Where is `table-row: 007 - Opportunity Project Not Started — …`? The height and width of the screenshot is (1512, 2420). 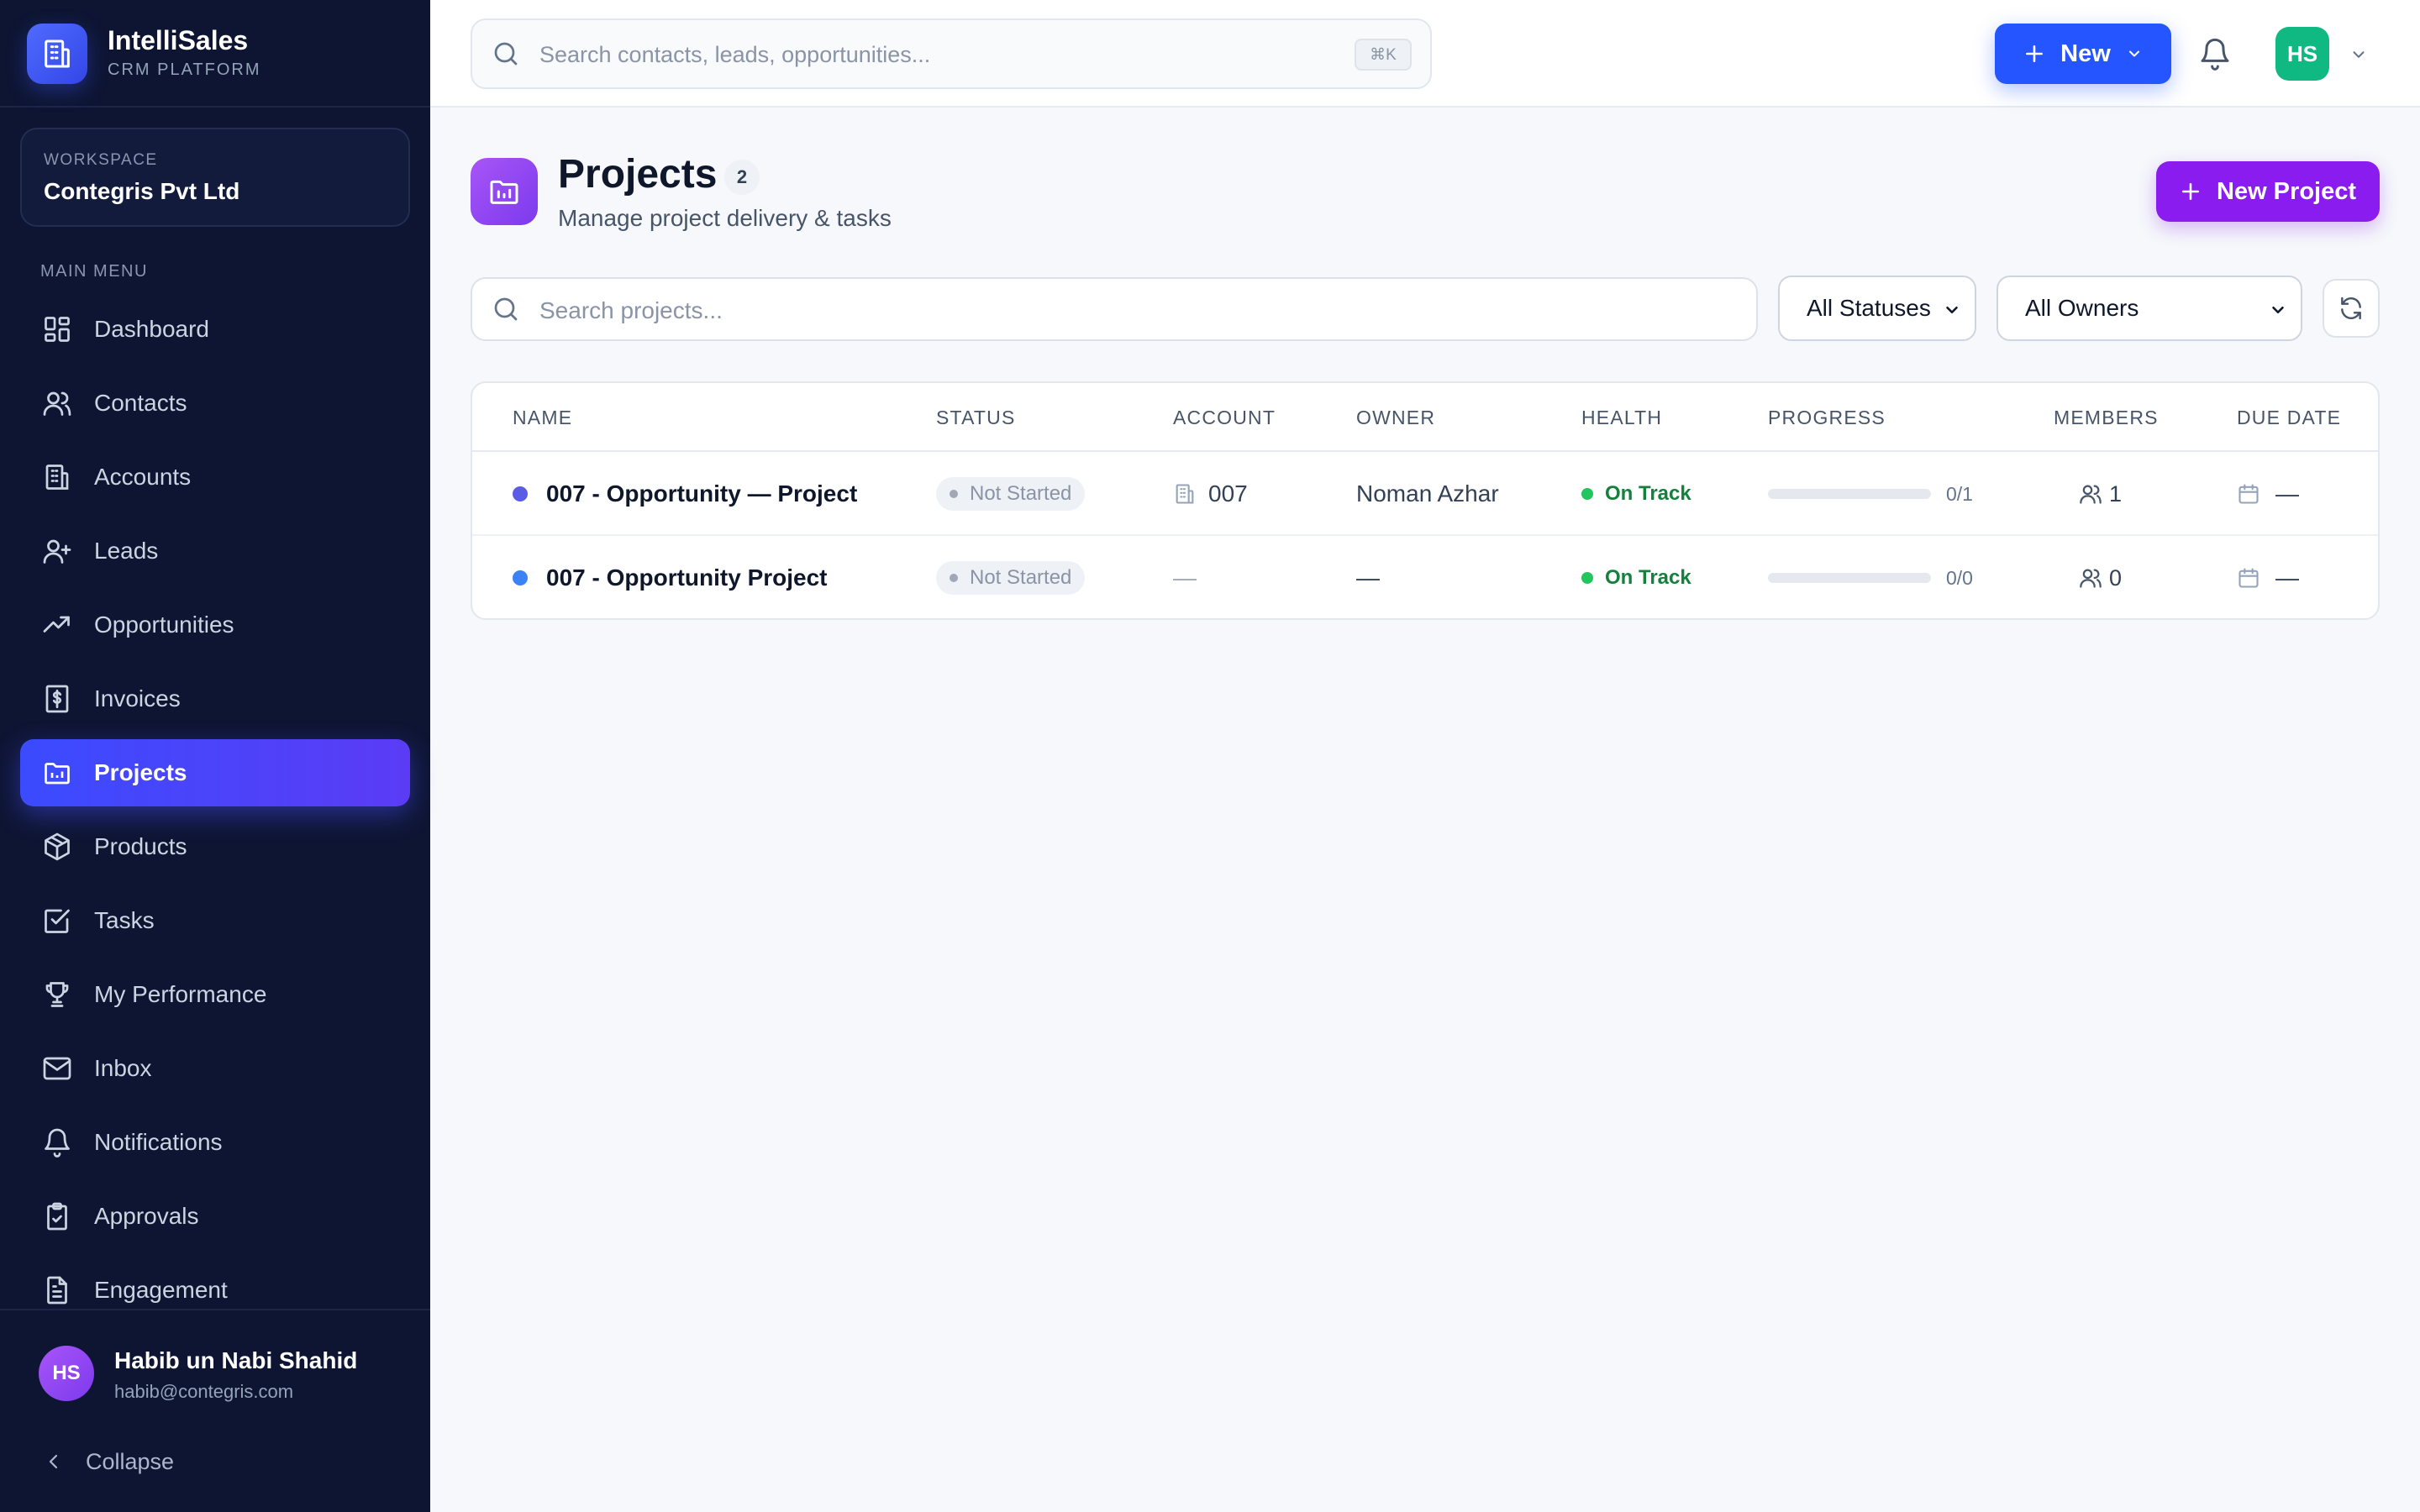
table-row: 007 - Opportunity Project Not Started — … is located at coordinates (1425, 577).